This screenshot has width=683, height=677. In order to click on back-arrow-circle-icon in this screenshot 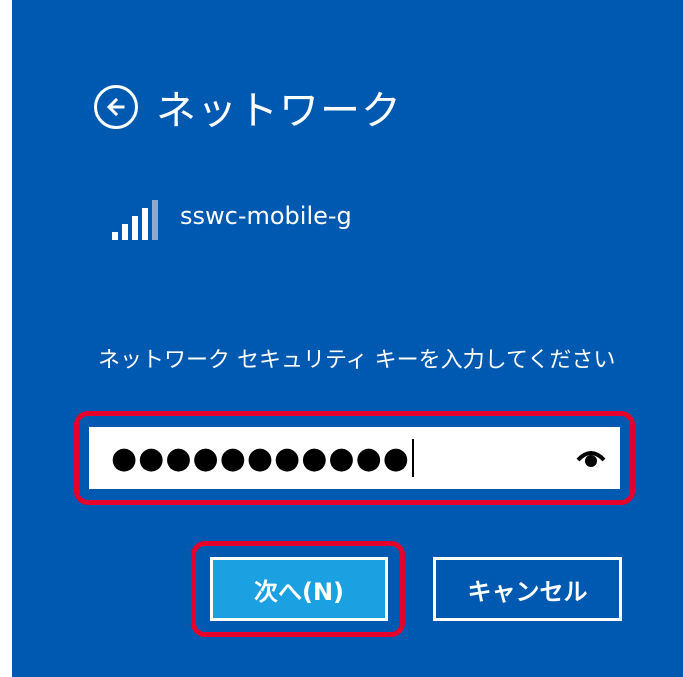, I will do `click(115, 107)`.